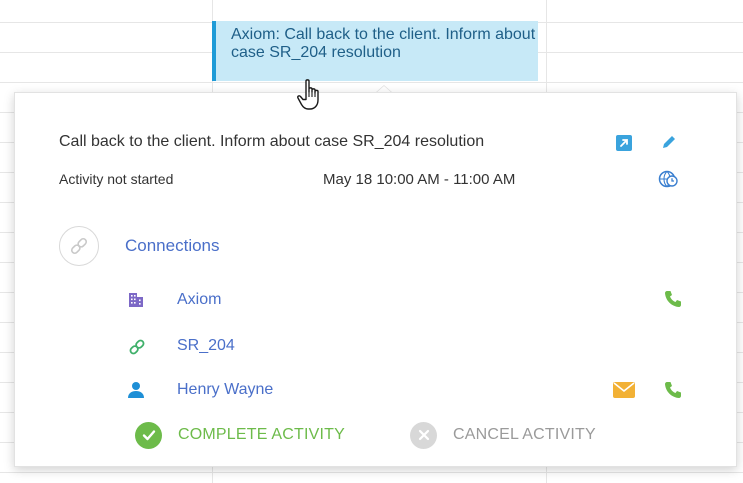  What do you see at coordinates (624, 391) in the screenshot?
I see `email-icon` at bounding box center [624, 391].